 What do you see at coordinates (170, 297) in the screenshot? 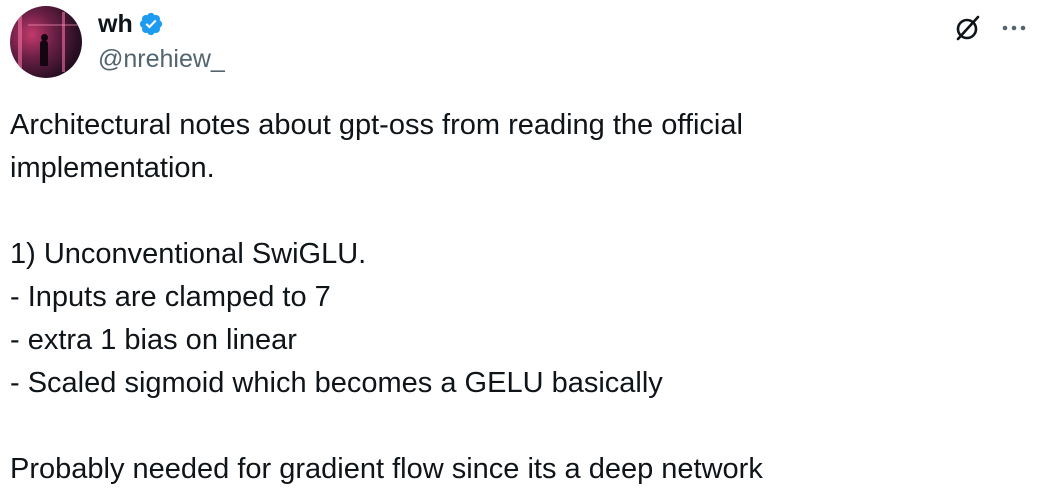
I see `tweet-text-line: - Inputs are clamped to 7` at bounding box center [170, 297].